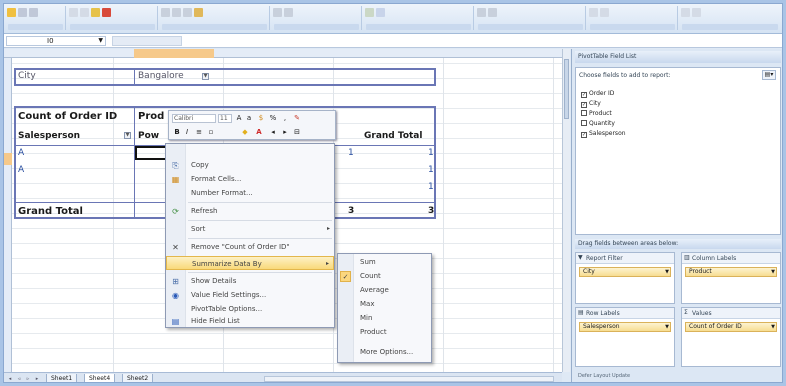 The width and height of the screenshot is (786, 386). Describe the element at coordinates (603, 134) in the screenshot. I see `field-item-salesperson: ✓ Salesperson` at that location.